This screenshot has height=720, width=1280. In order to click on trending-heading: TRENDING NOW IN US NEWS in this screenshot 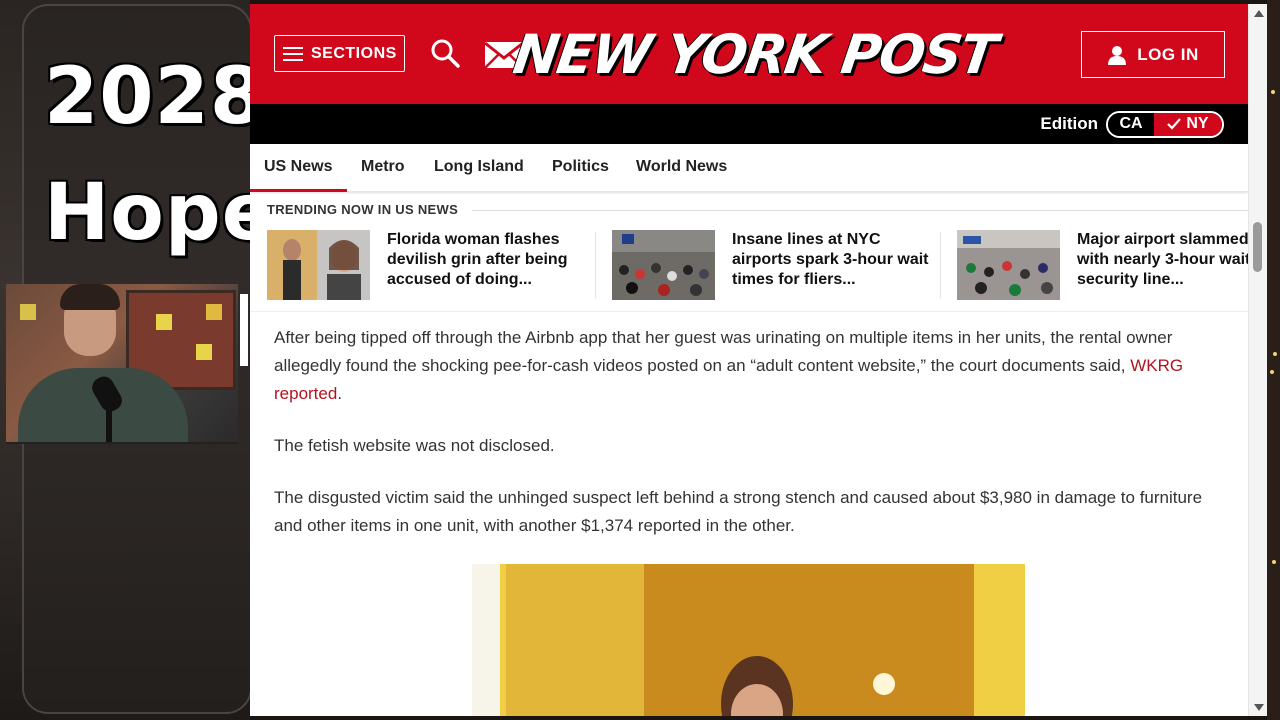, I will do `click(363, 209)`.